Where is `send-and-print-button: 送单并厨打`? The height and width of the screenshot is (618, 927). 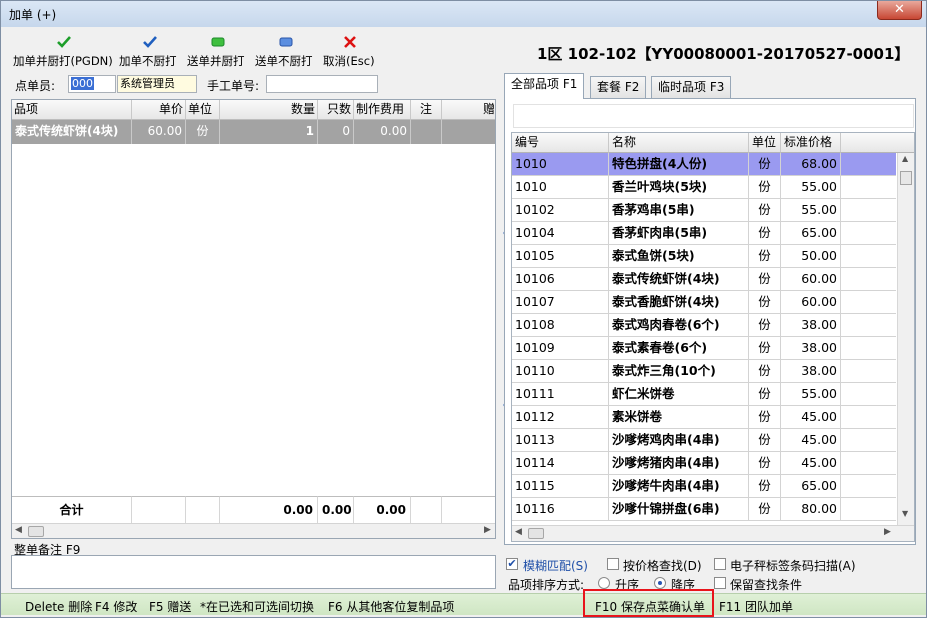 send-and-print-button: 送单并厨打 is located at coordinates (219, 51).